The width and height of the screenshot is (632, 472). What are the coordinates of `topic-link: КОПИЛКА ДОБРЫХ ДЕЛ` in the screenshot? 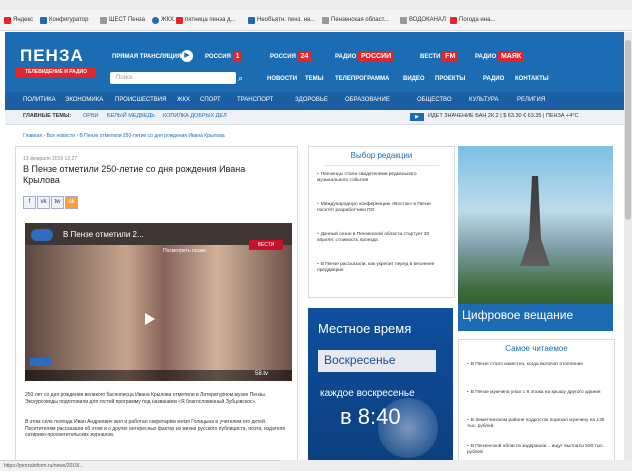 It's located at (195, 116).